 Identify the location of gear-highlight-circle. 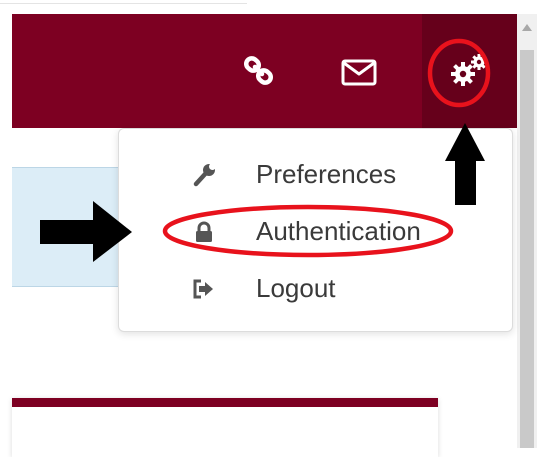
(459, 73).